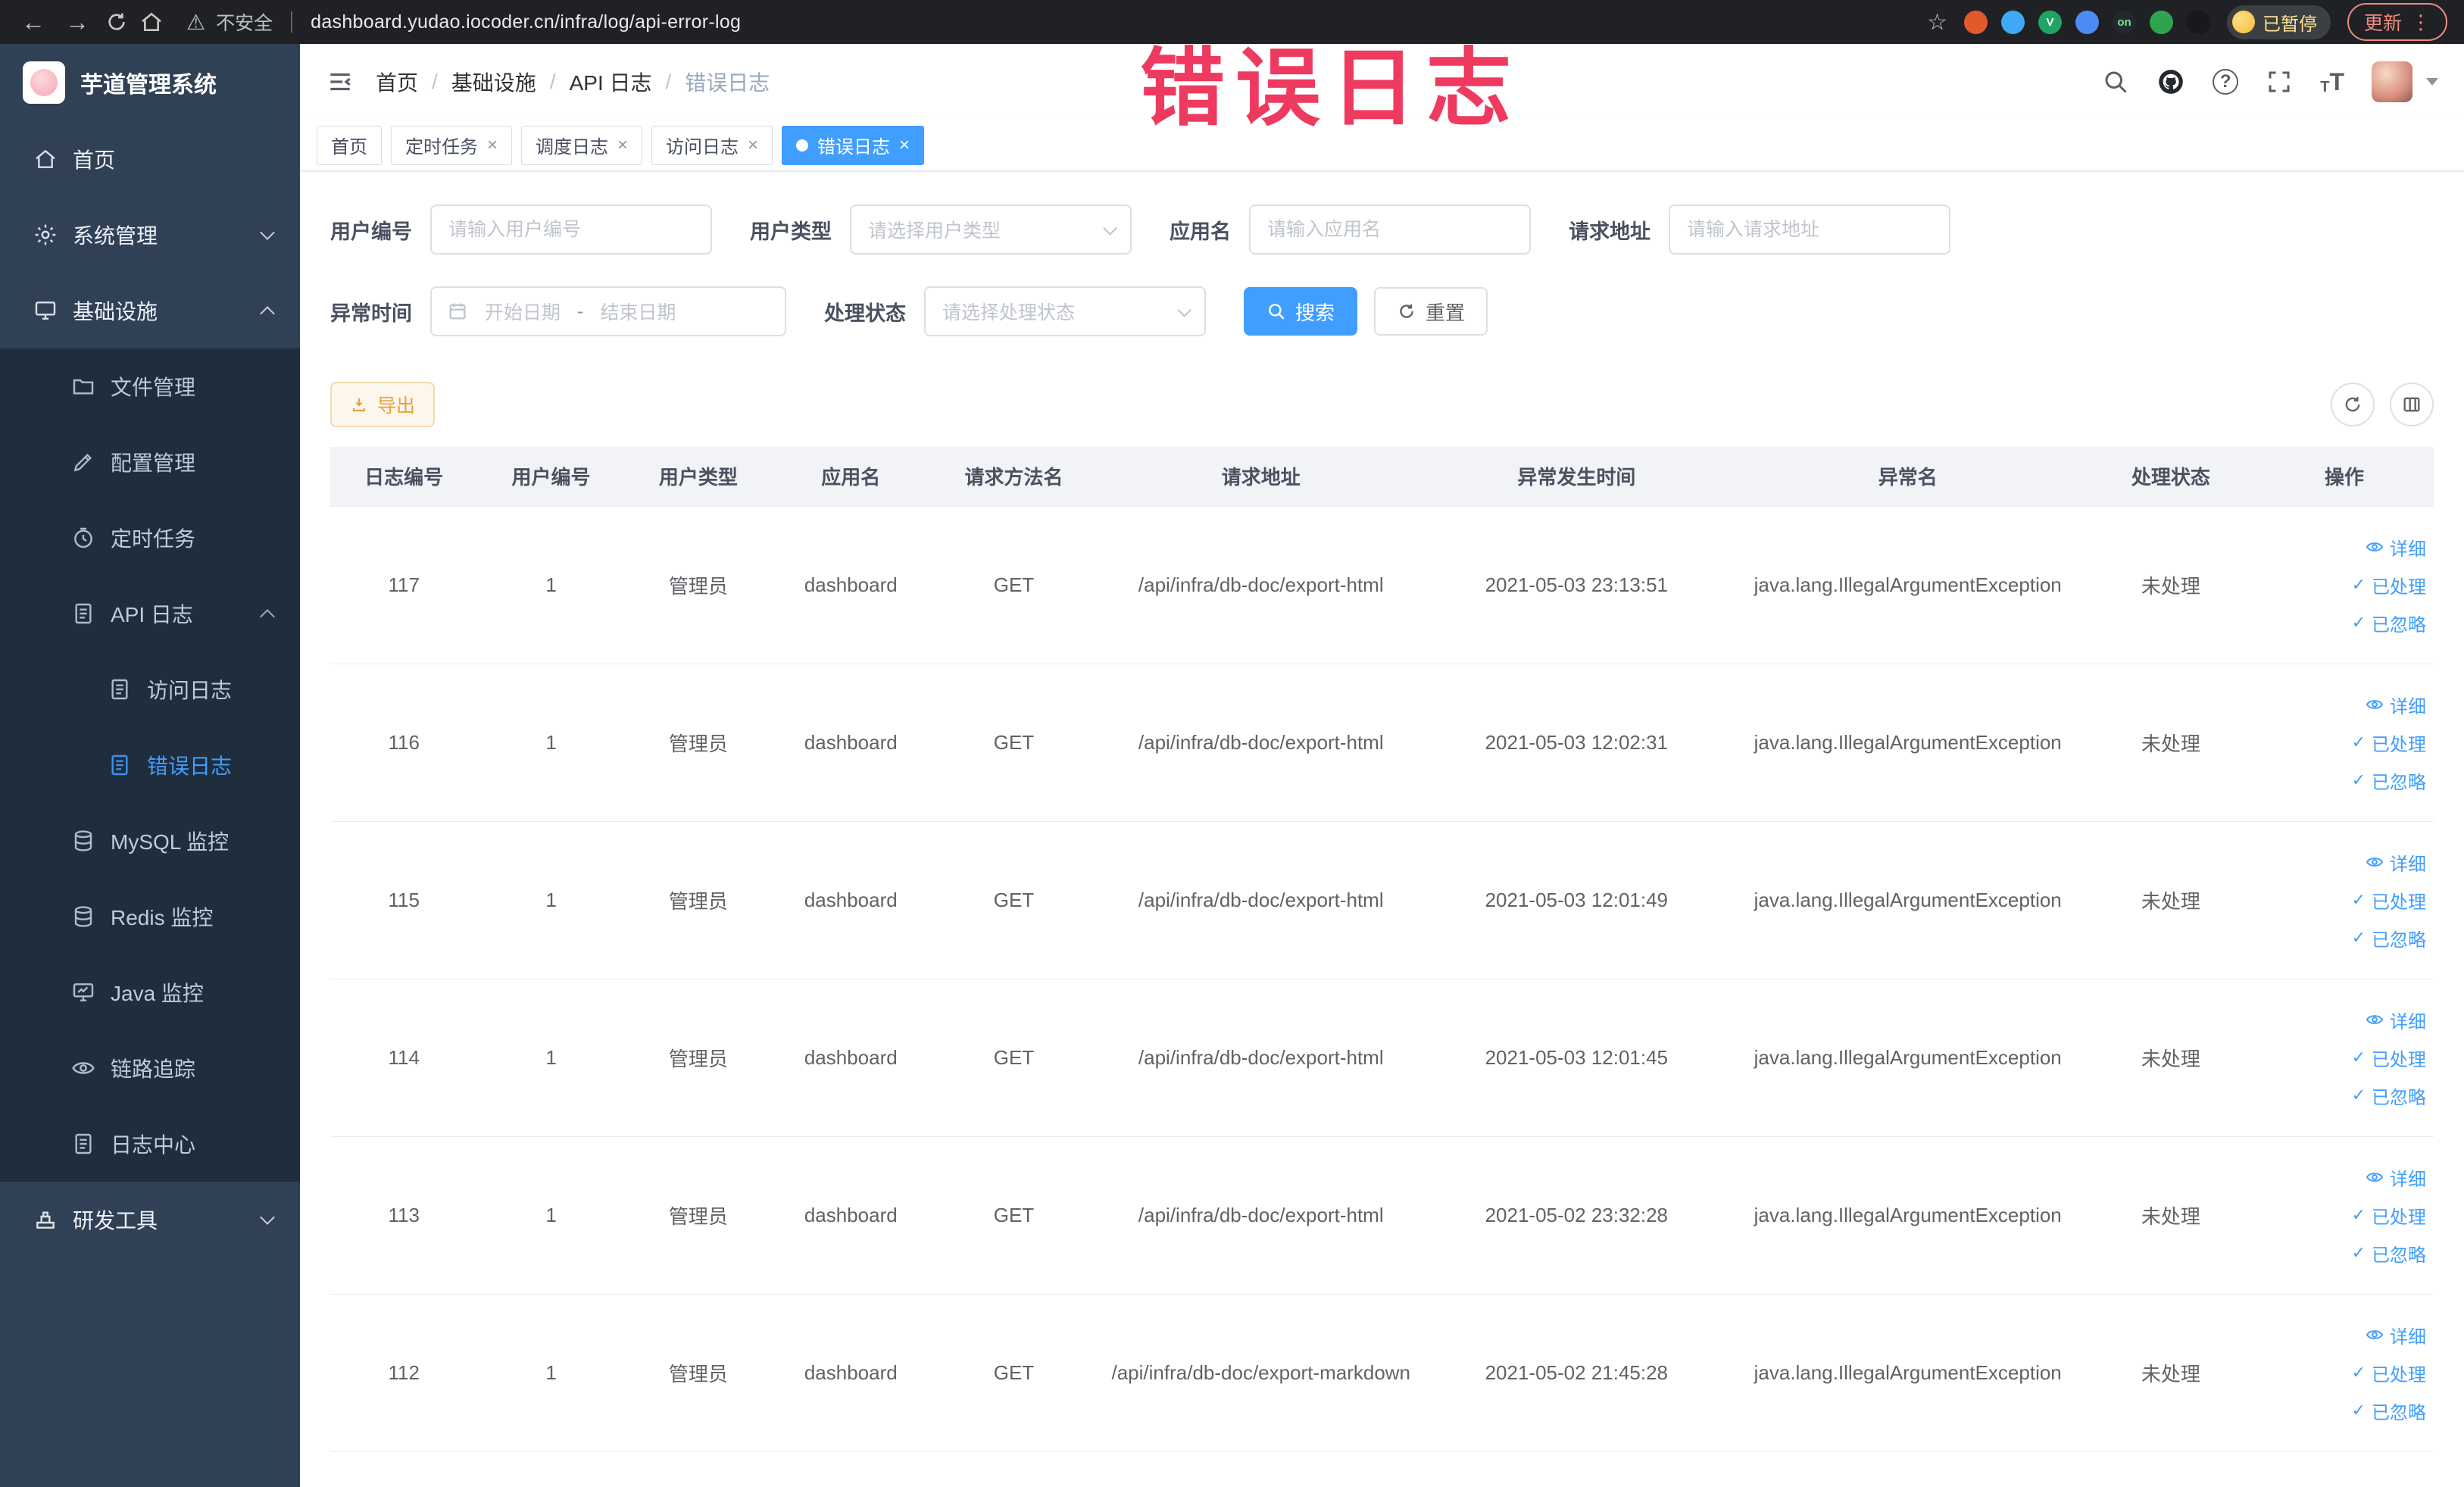 The width and height of the screenshot is (2464, 1487). I want to click on sidebar-item-access-log: 访问日志, so click(150, 689).